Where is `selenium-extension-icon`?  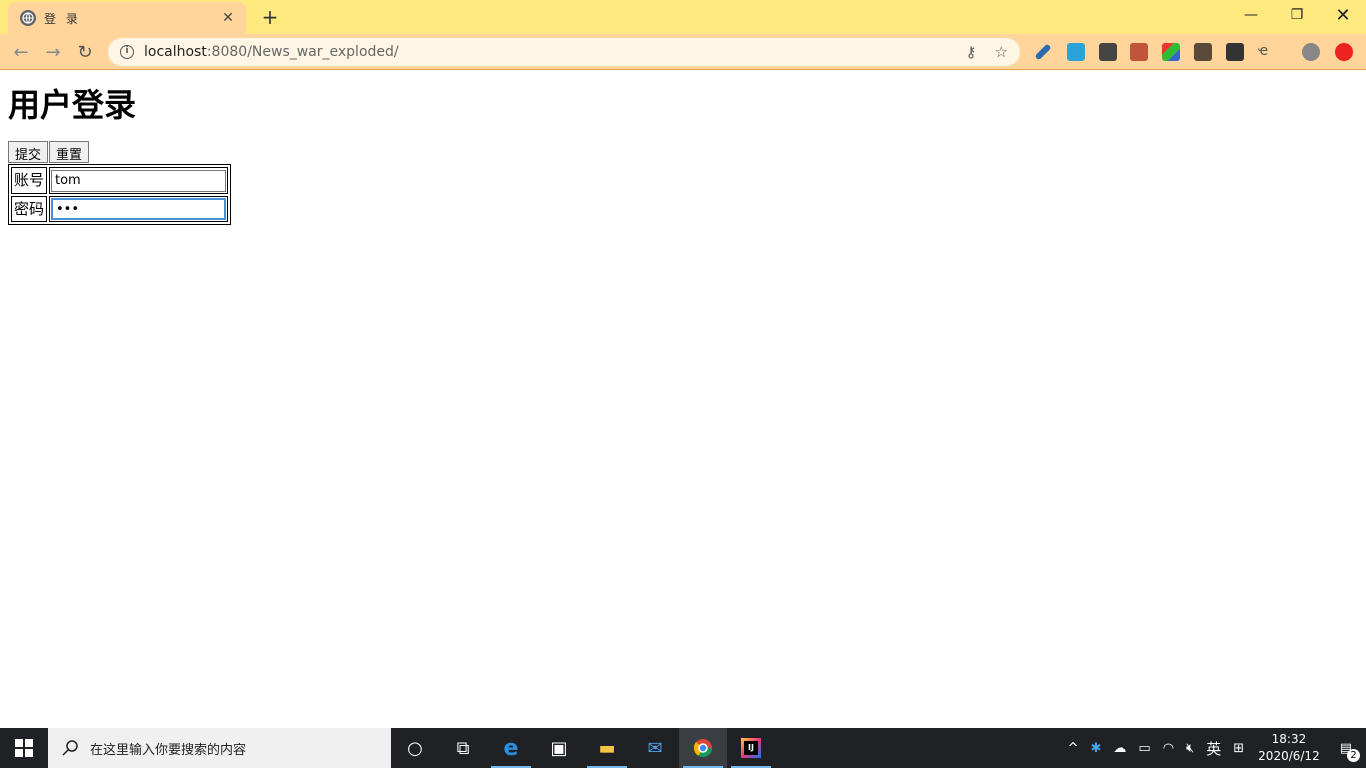 selenium-extension-icon is located at coordinates (1203, 52).